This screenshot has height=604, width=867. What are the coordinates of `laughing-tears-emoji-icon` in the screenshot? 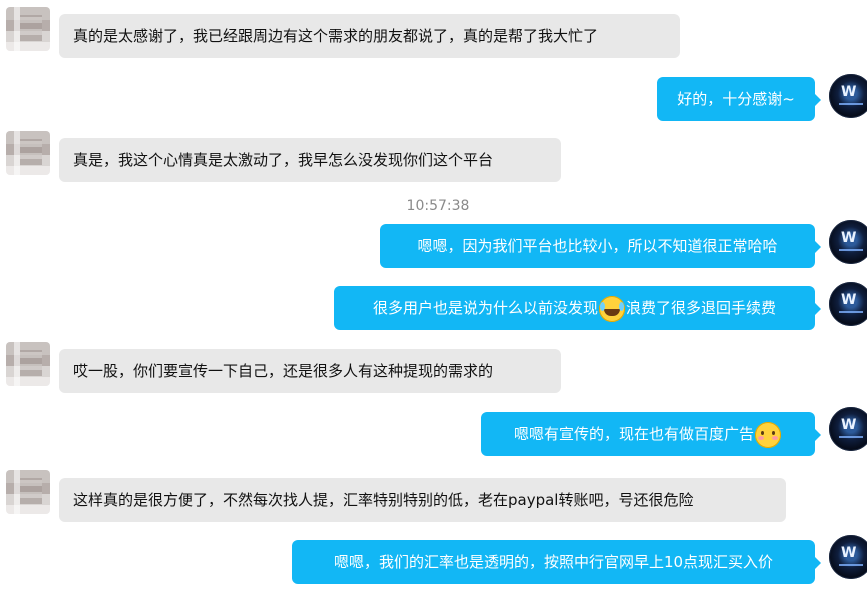 It's located at (612, 308).